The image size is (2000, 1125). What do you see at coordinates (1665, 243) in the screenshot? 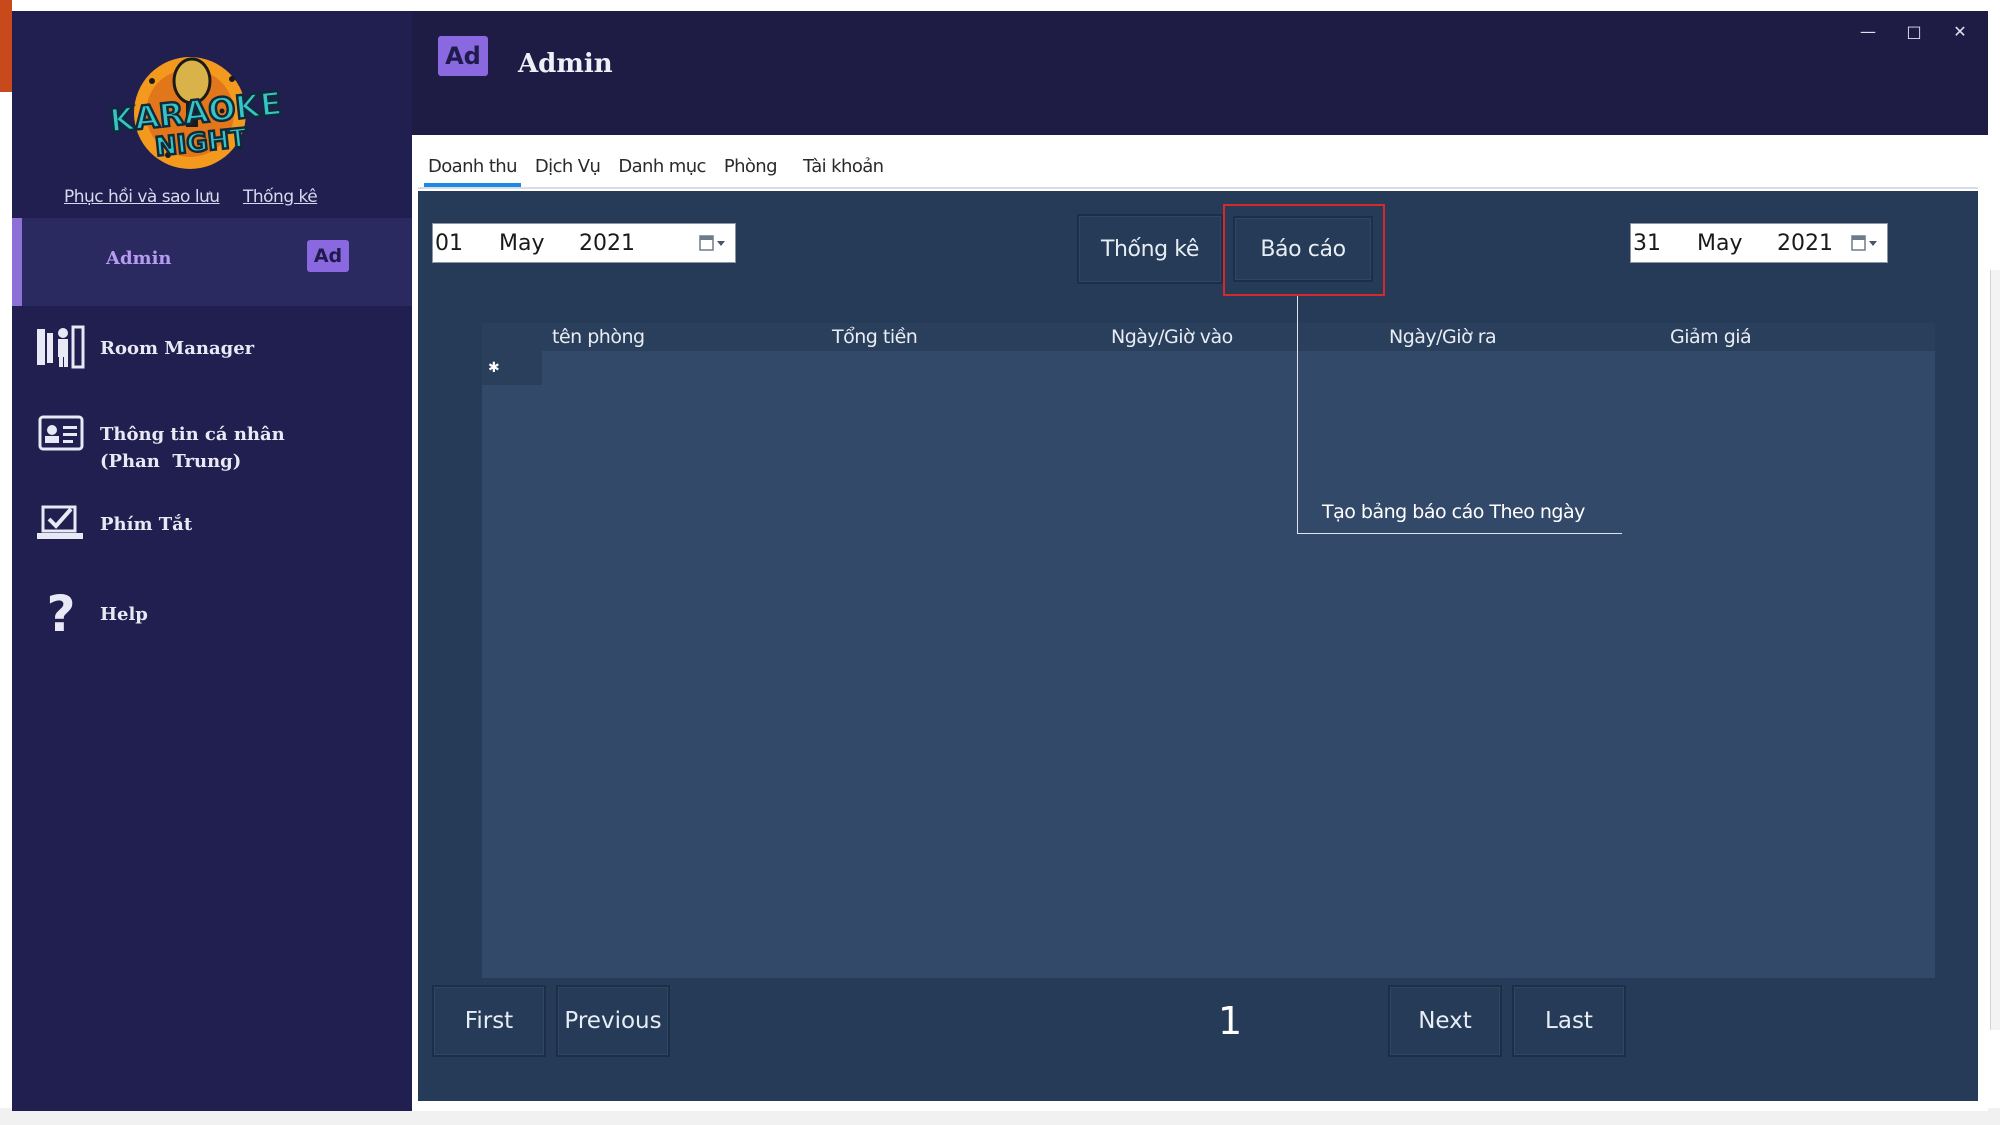
I see `to-day: 31` at bounding box center [1665, 243].